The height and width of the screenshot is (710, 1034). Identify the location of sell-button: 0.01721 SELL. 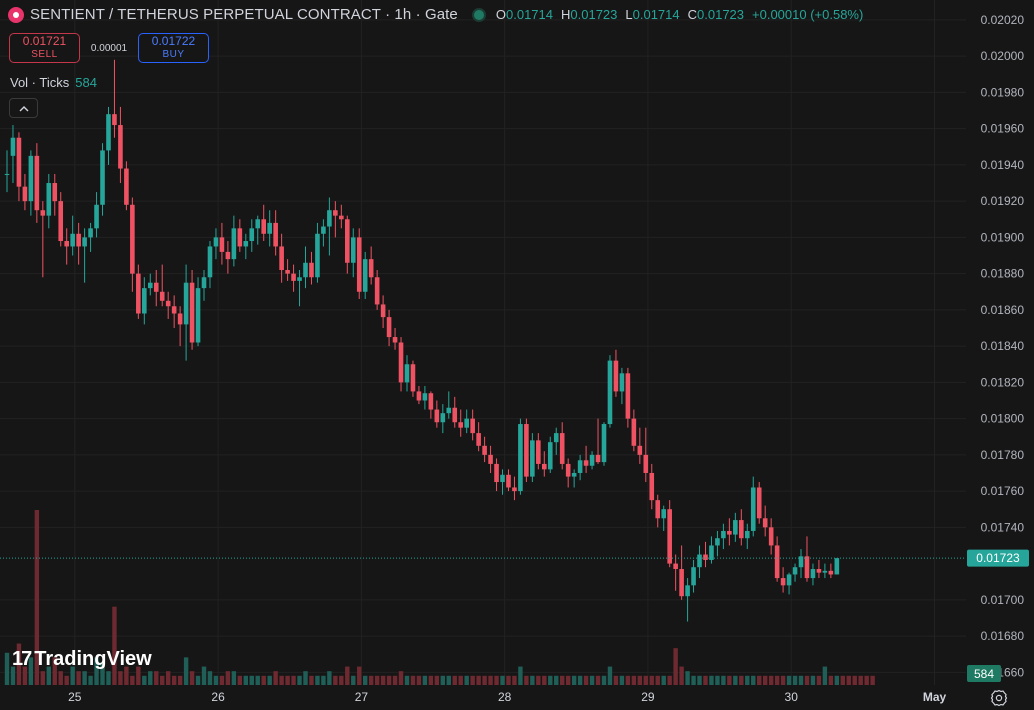
(44, 48).